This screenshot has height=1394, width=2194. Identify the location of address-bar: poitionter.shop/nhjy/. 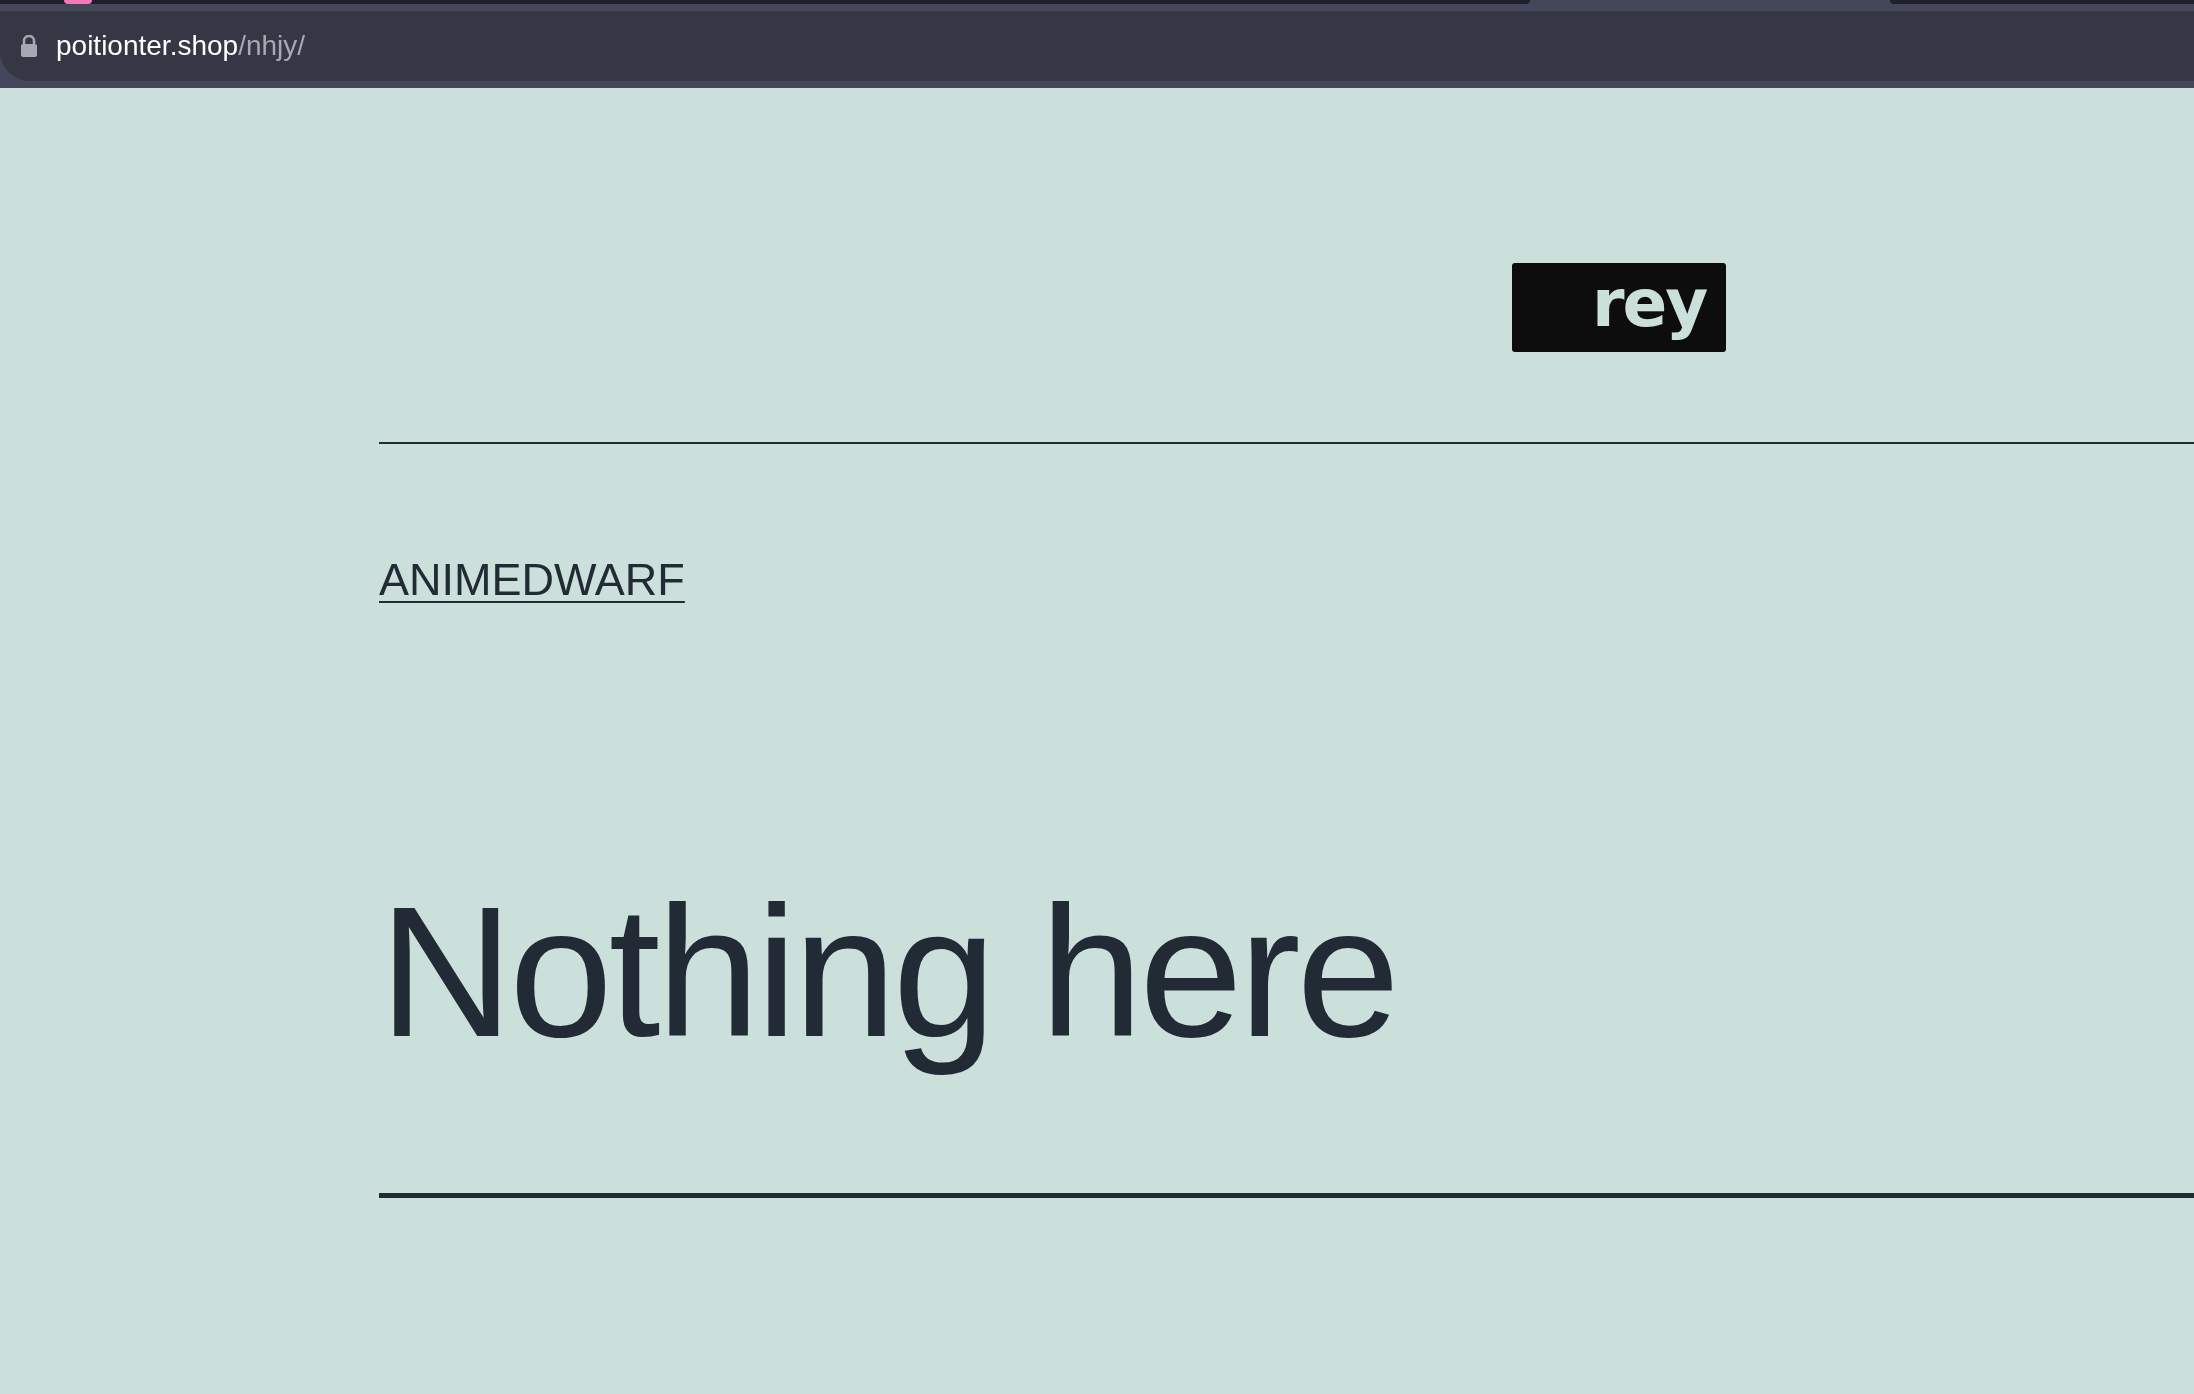
(1097, 46).